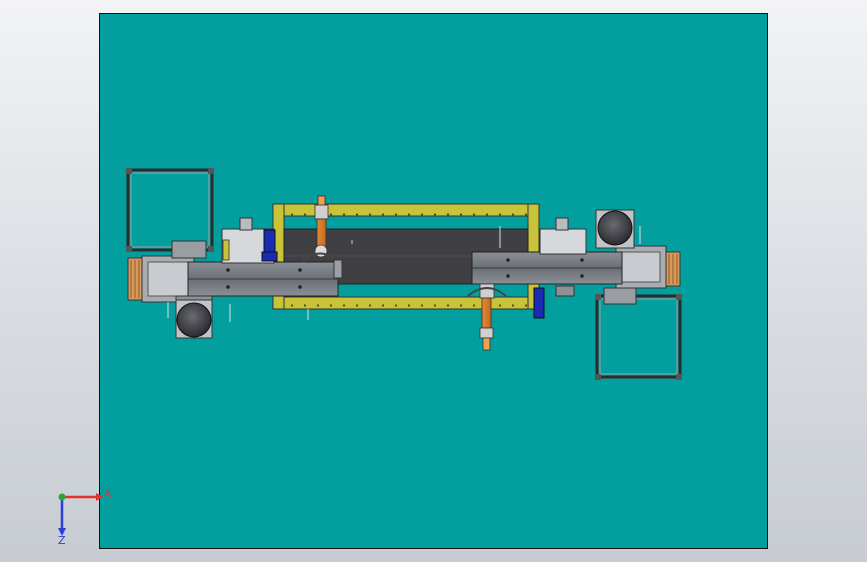 The image size is (867, 562). I want to click on triad-z-label: Z, so click(62, 540).